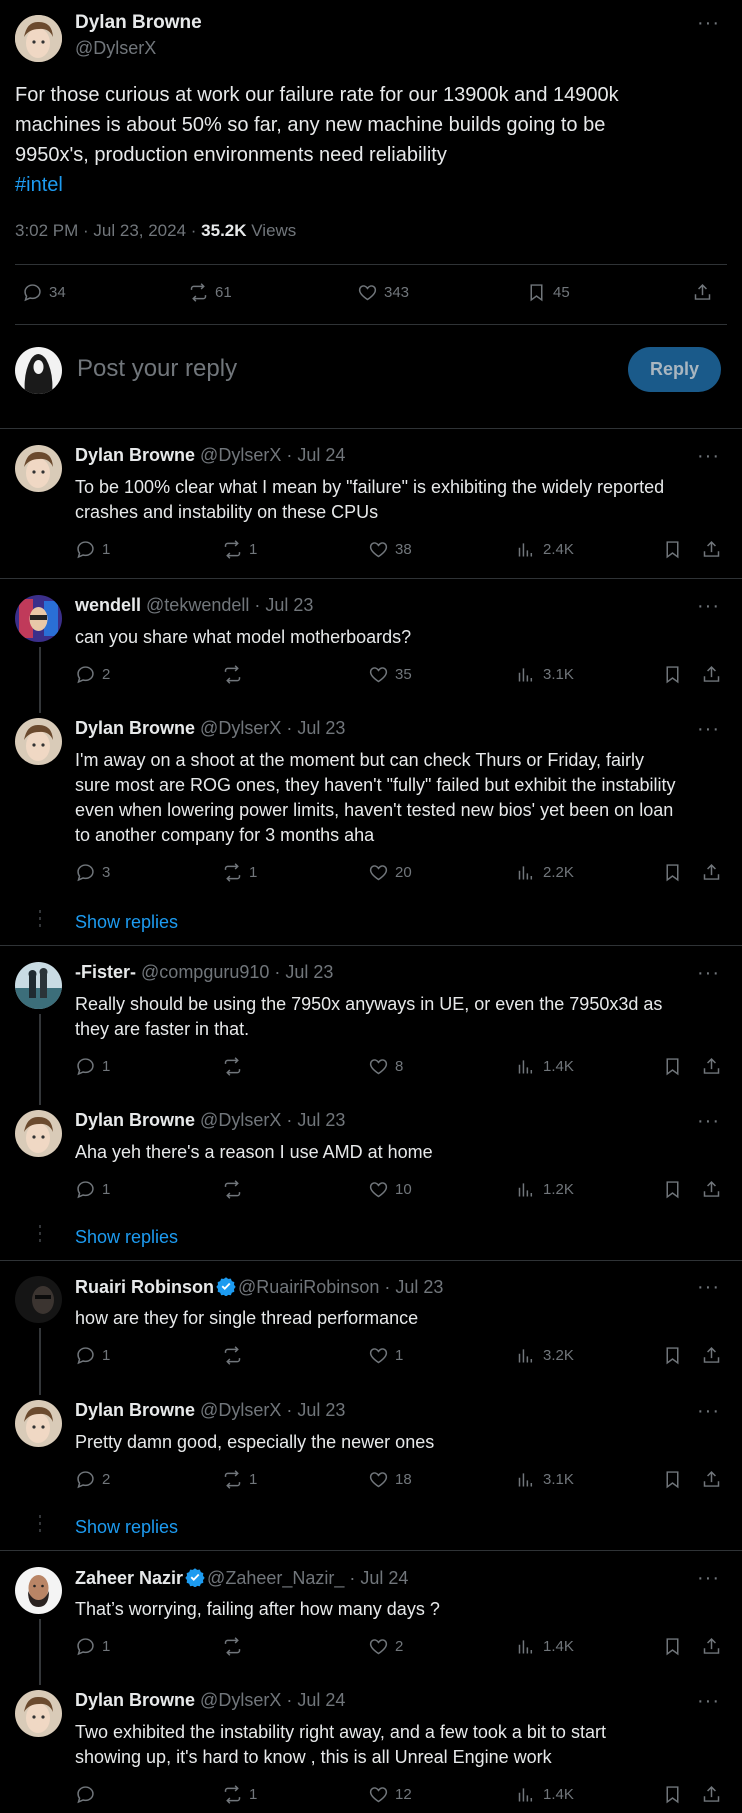 The image size is (742, 1813). What do you see at coordinates (129, 1578) in the screenshot?
I see `reply-author-name: Zaheer Nazir` at bounding box center [129, 1578].